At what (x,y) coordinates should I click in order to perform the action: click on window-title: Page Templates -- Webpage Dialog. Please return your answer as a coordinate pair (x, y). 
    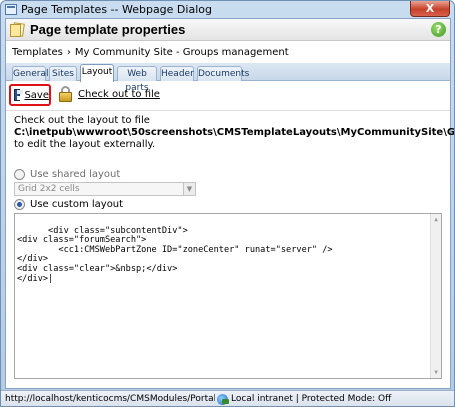
    Looking at the image, I should click on (116, 9).